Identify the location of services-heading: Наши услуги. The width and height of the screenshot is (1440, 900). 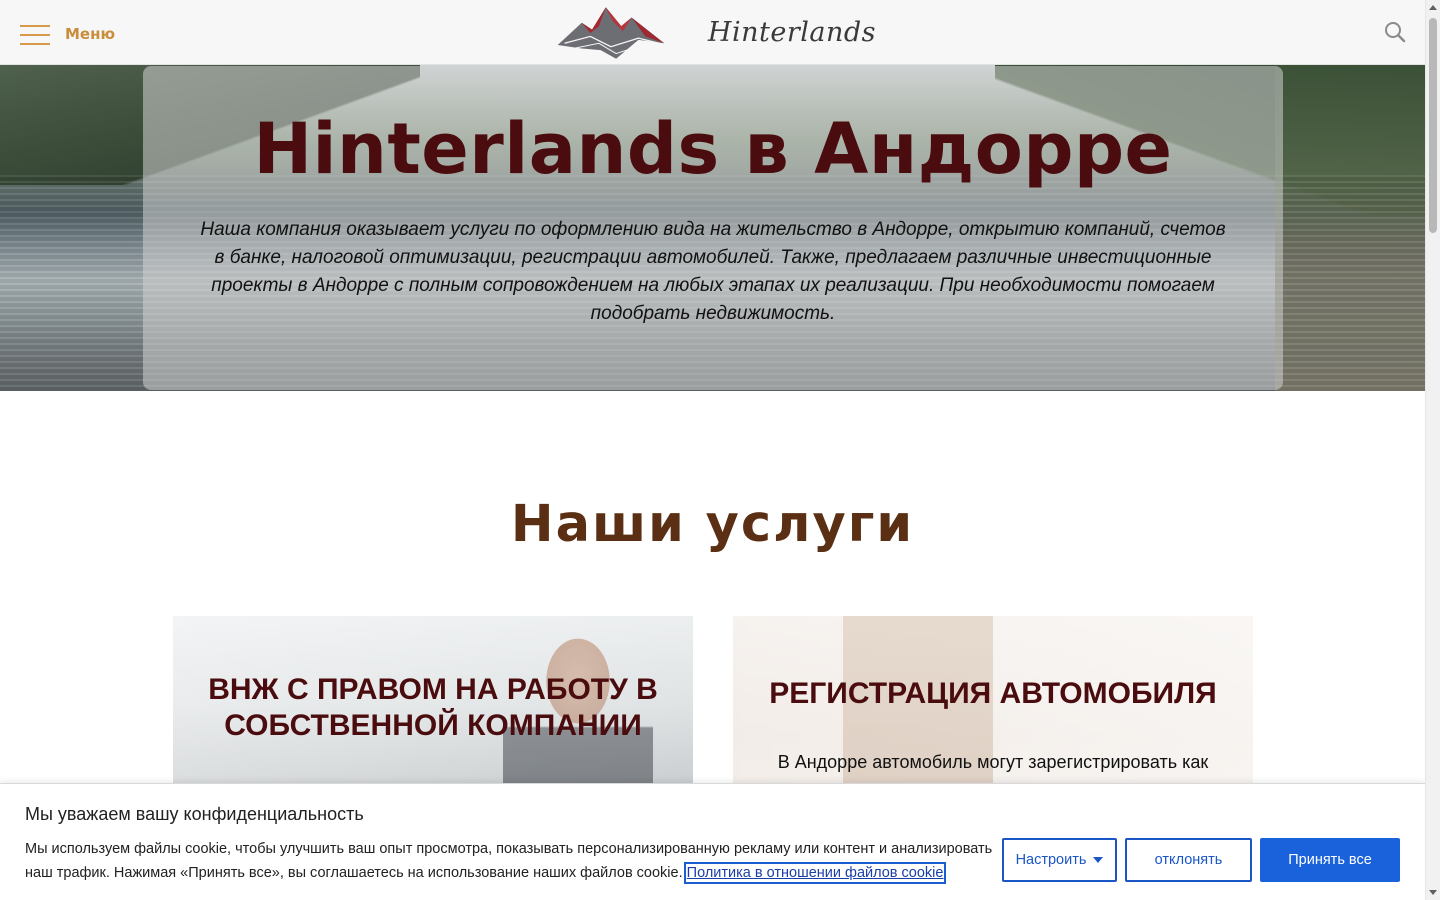
(712, 524).